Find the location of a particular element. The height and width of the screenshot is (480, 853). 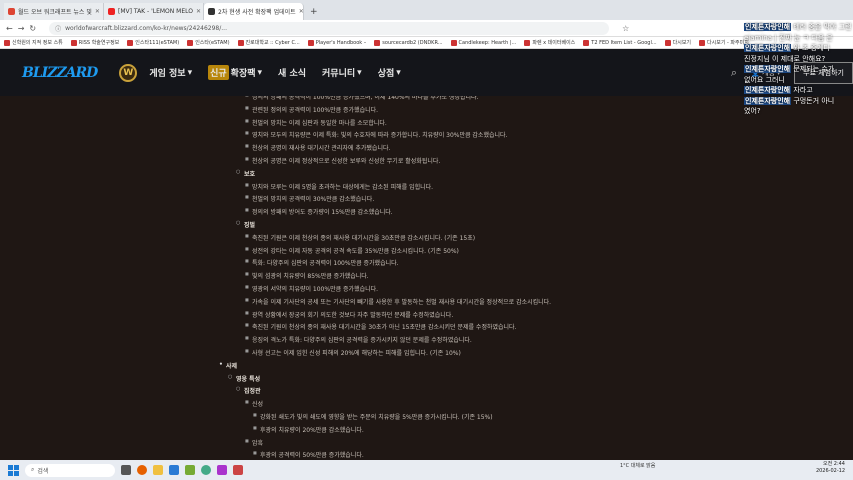

article-line: 신성 is located at coordinates (254, 403).